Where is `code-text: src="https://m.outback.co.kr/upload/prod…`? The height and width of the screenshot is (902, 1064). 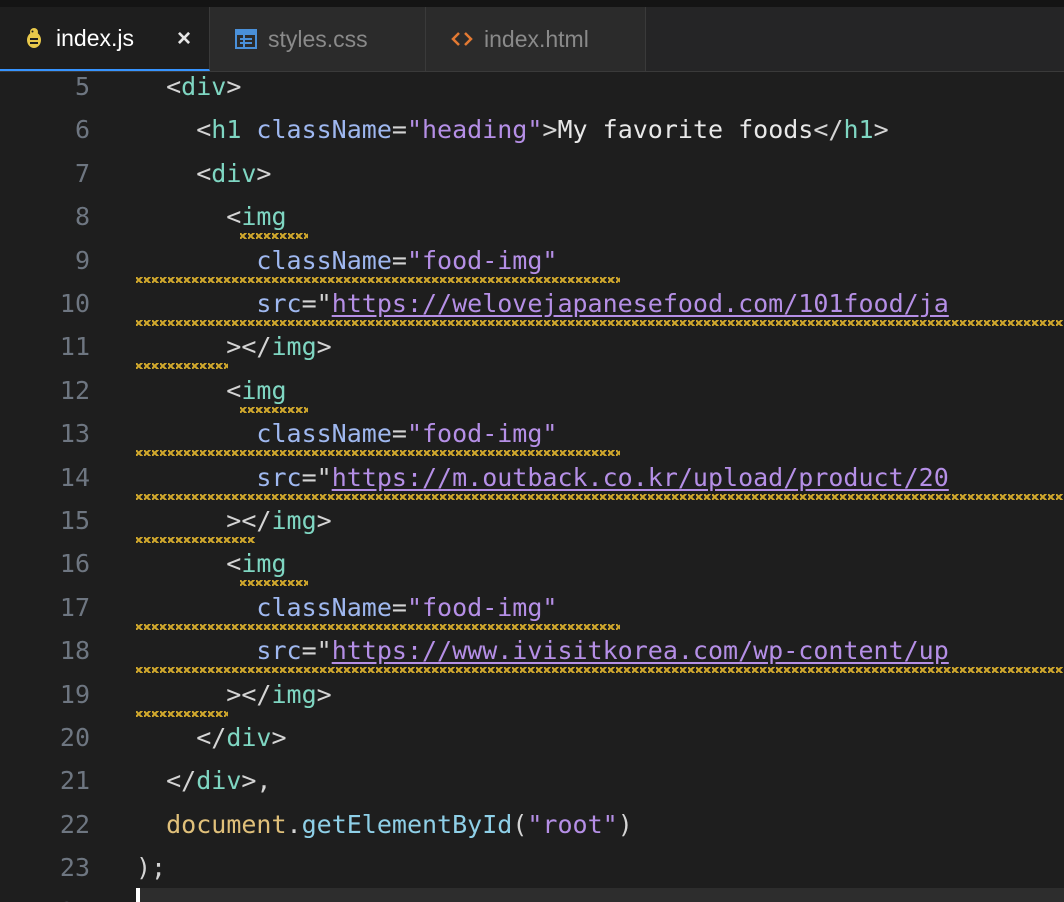 code-text: src="https://m.outback.co.kr/upload/prod… is located at coordinates (542, 477).